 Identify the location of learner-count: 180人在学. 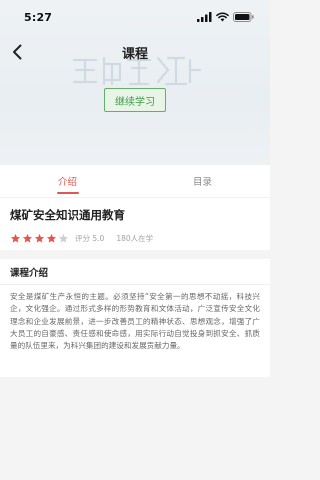
(135, 238).